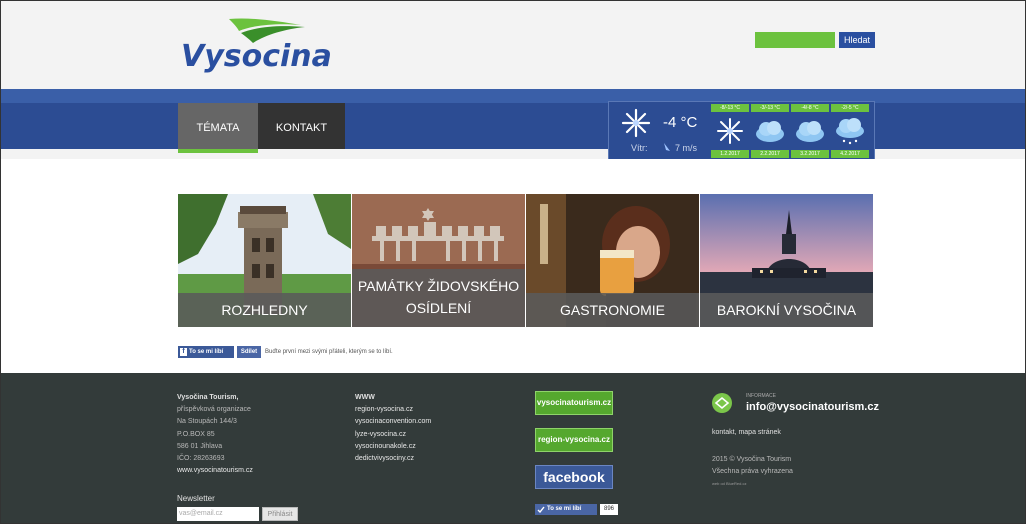 Image resolution: width=1026 pixels, height=524 pixels. Describe the element at coordinates (770, 154) in the screenshot. I see `forecast-date: 2.2.2017` at that location.